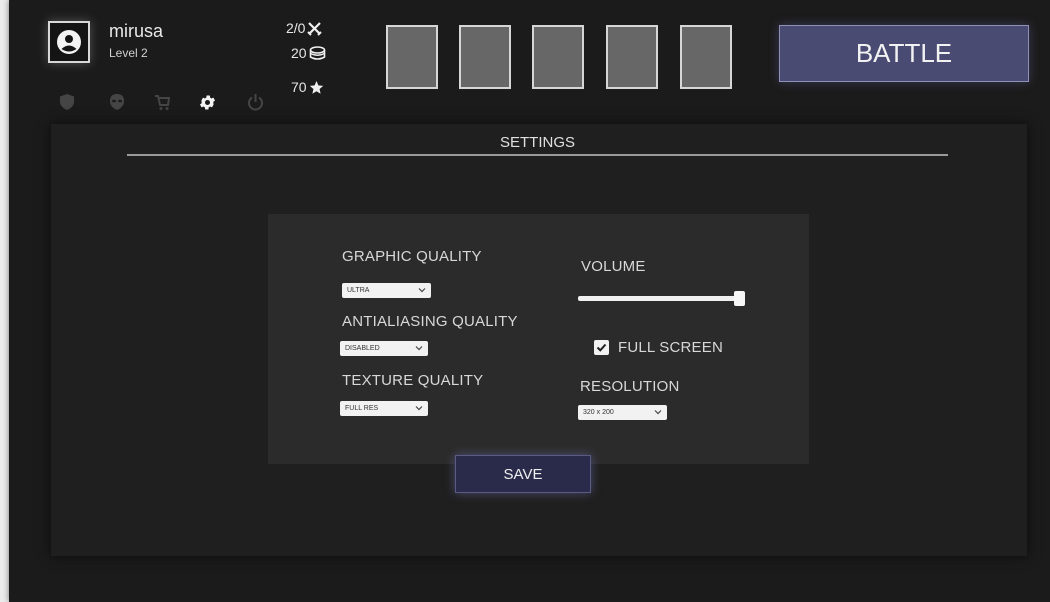  I want to click on texture-quality-label: TEXTURE QUALITY, so click(413, 380).